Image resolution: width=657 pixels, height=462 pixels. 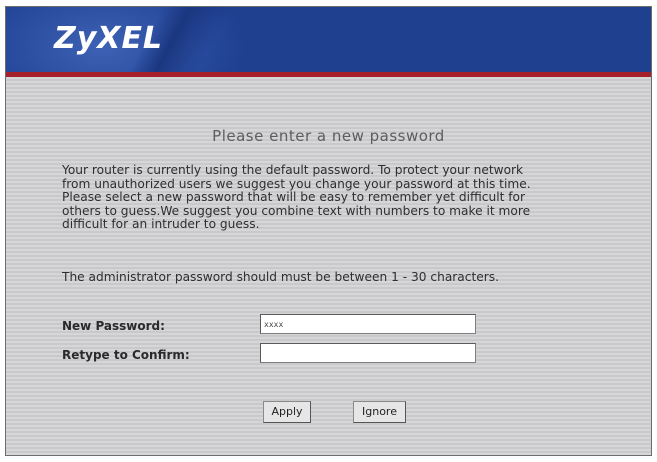 I want to click on retype-password-label: Retype to Confirm:, so click(x=126, y=355).